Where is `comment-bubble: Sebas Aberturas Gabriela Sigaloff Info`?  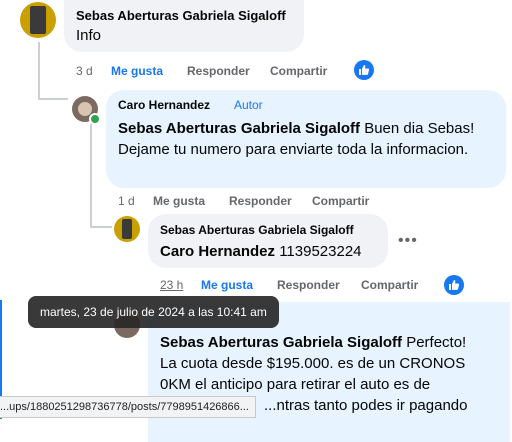 comment-bubble: Sebas Aberturas Gabriela Sigaloff Info is located at coordinates (184, 26).